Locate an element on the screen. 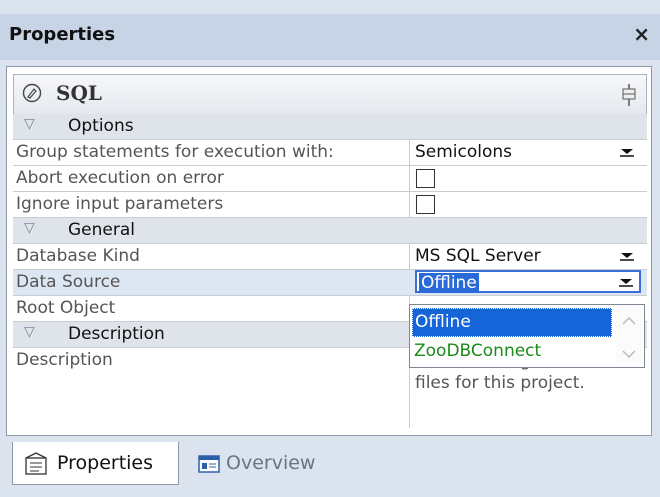 This screenshot has width=660, height=497. property-row-ignore: Ignore input parameters is located at coordinates (330, 205).